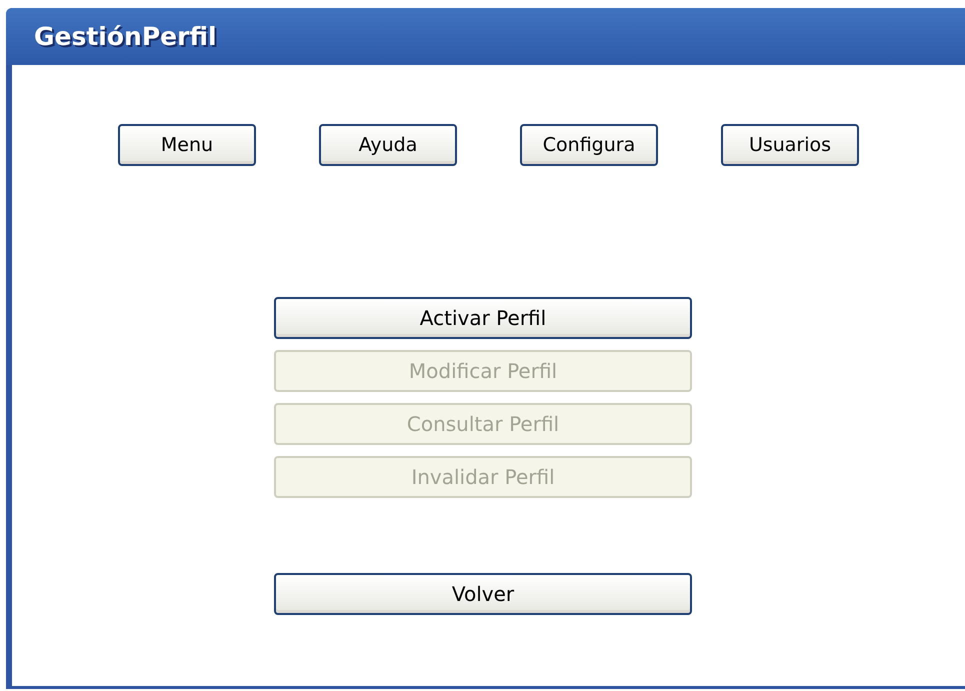 This screenshot has width=965, height=691. I want to click on action-button: Activar Perfil, so click(483, 318).